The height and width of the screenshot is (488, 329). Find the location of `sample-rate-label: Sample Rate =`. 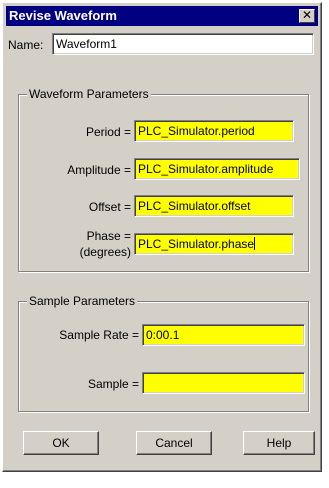

sample-rate-label: Sample Rate = is located at coordinates (99, 335).